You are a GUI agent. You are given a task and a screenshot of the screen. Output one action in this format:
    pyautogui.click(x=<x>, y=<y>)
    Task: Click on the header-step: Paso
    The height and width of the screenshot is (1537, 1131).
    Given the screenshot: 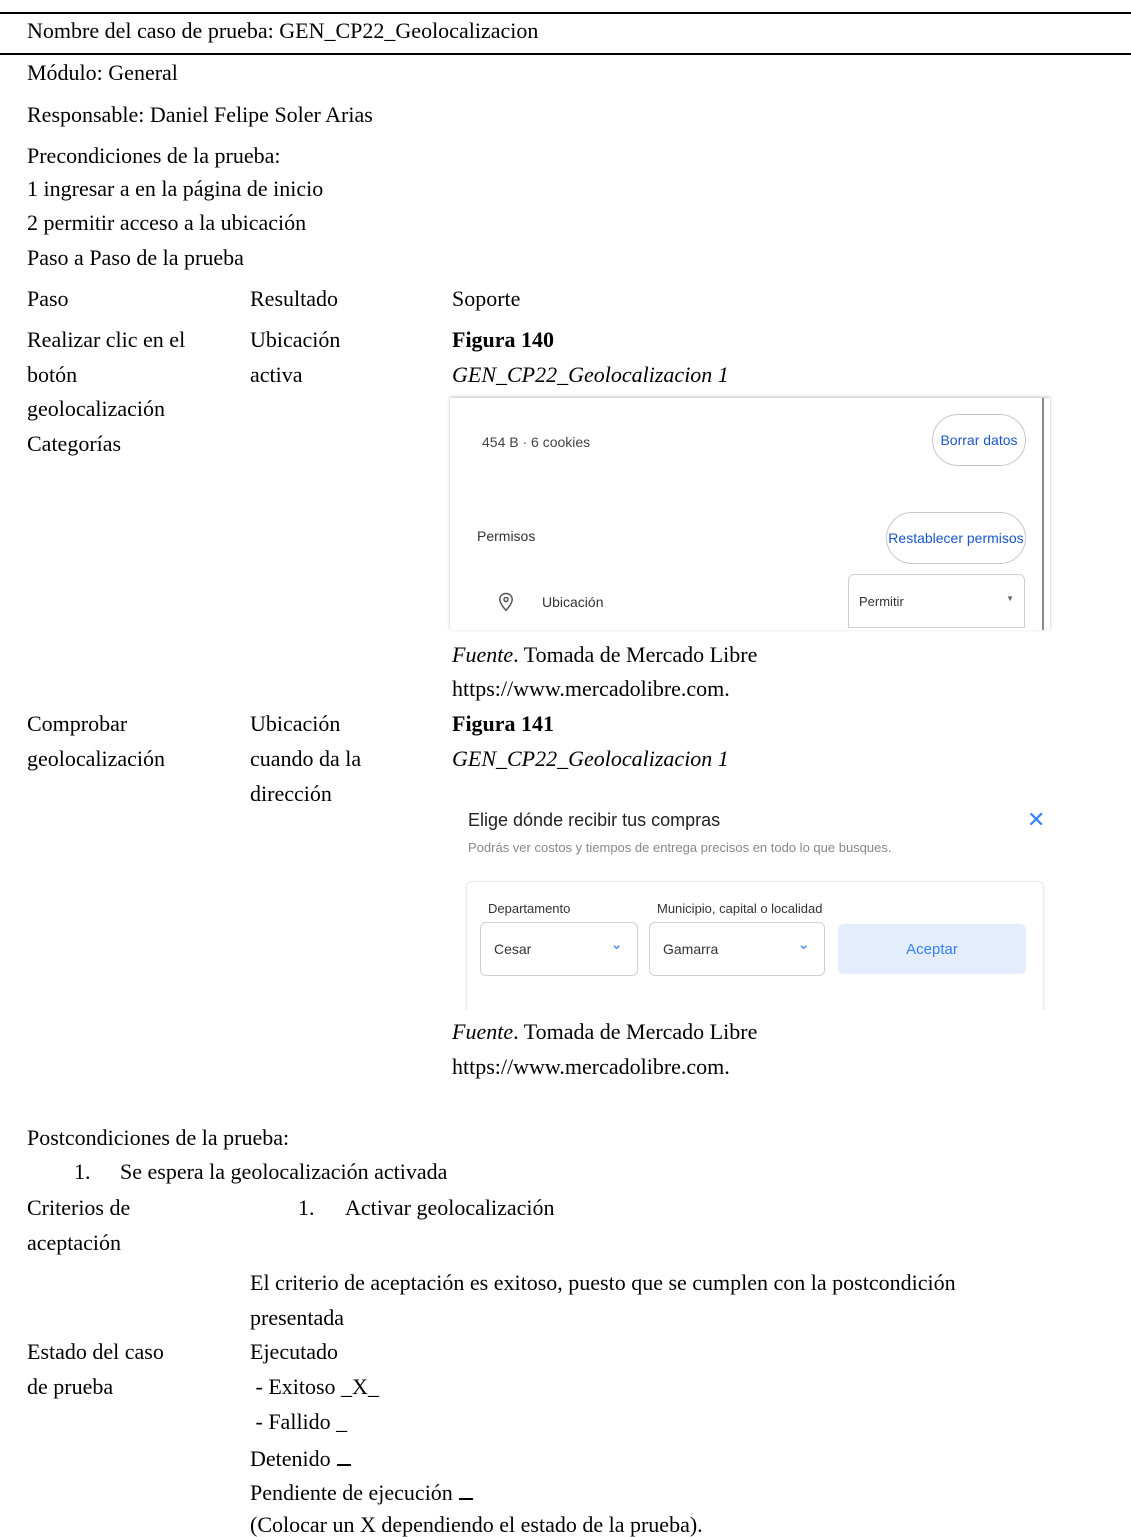 What is the action you would take?
    pyautogui.click(x=48, y=298)
    